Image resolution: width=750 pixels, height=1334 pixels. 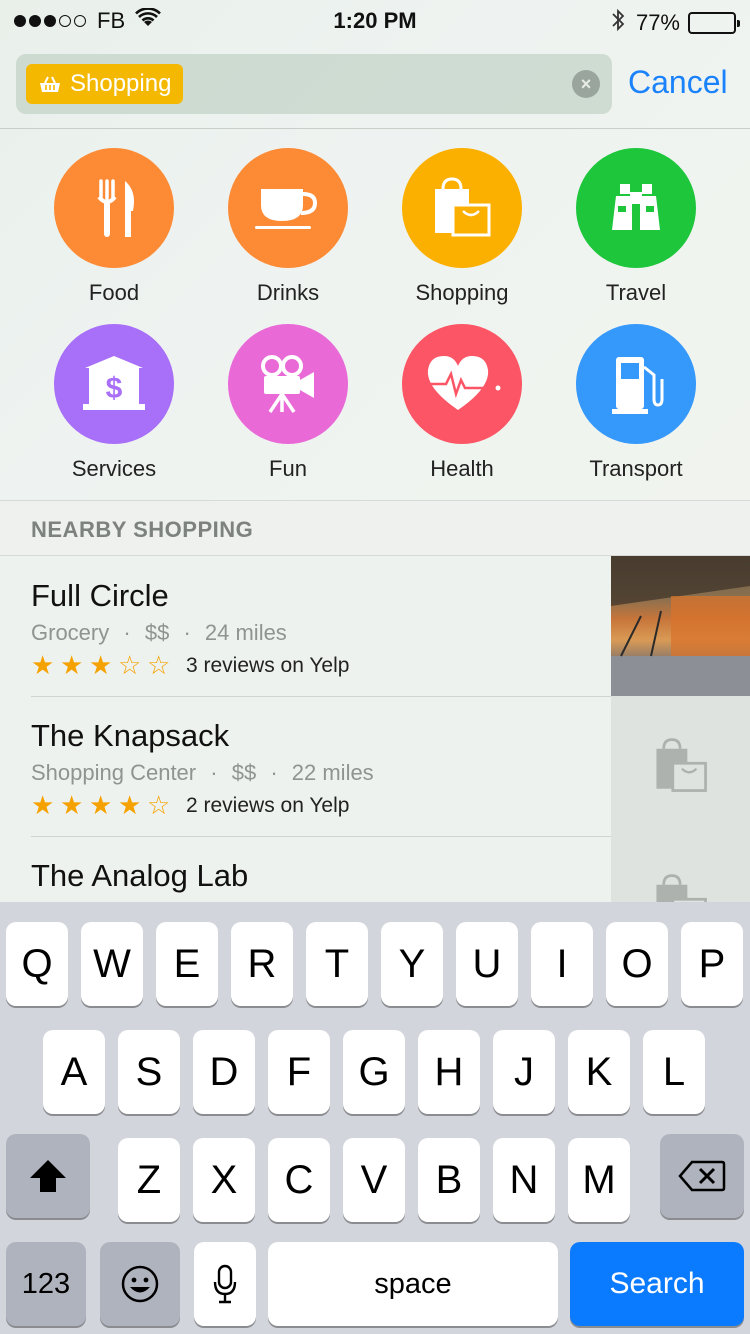 What do you see at coordinates (680, 626) in the screenshot?
I see `result-photo` at bounding box center [680, 626].